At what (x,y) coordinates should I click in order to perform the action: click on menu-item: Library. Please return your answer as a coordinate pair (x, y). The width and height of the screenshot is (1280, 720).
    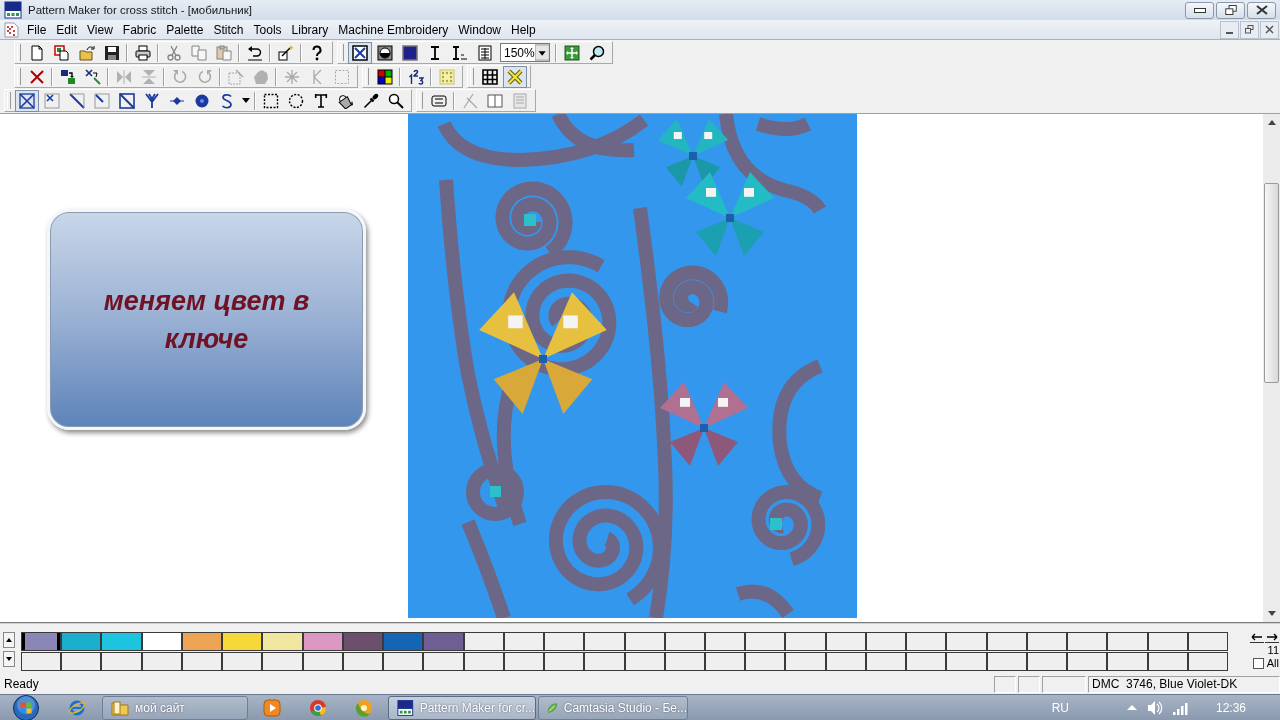
    Looking at the image, I should click on (310, 29).